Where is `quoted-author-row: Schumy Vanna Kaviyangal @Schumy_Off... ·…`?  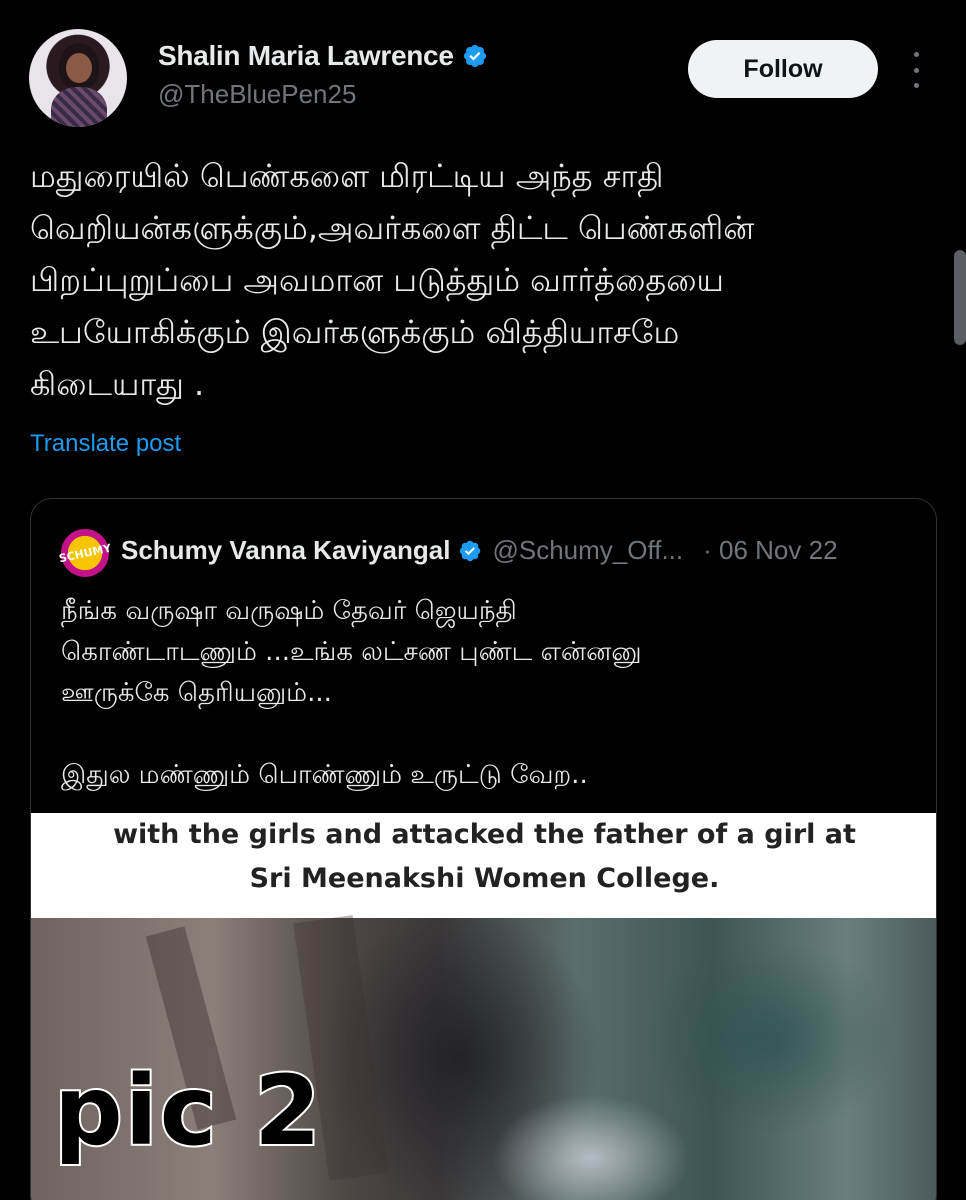 quoted-author-row: Schumy Vanna Kaviyangal @Schumy_Off... ·… is located at coordinates (479, 550).